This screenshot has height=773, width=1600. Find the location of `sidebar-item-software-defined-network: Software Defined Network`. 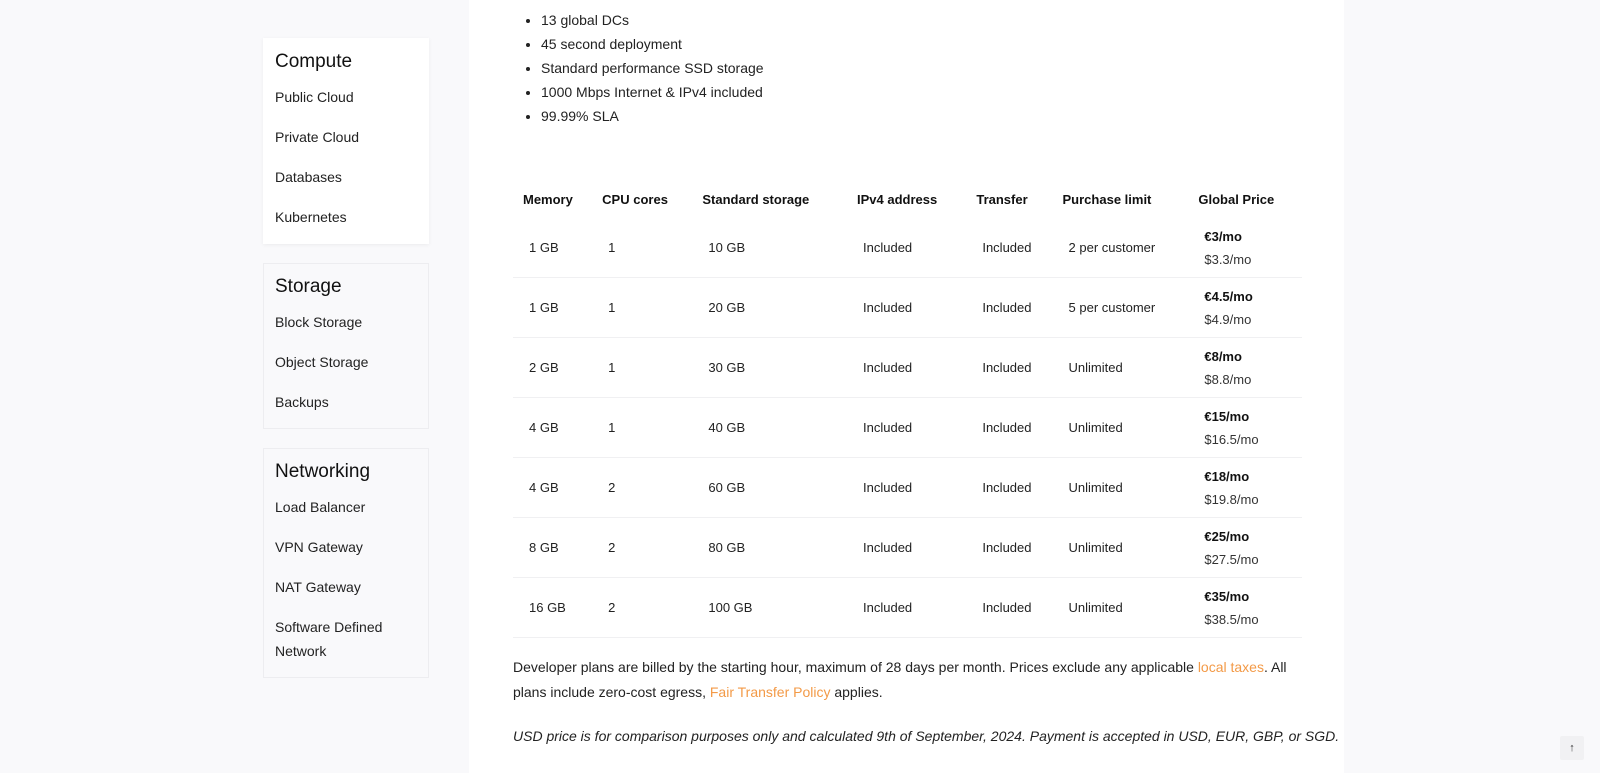

sidebar-item-software-defined-network: Software Defined Network is located at coordinates (346, 643).